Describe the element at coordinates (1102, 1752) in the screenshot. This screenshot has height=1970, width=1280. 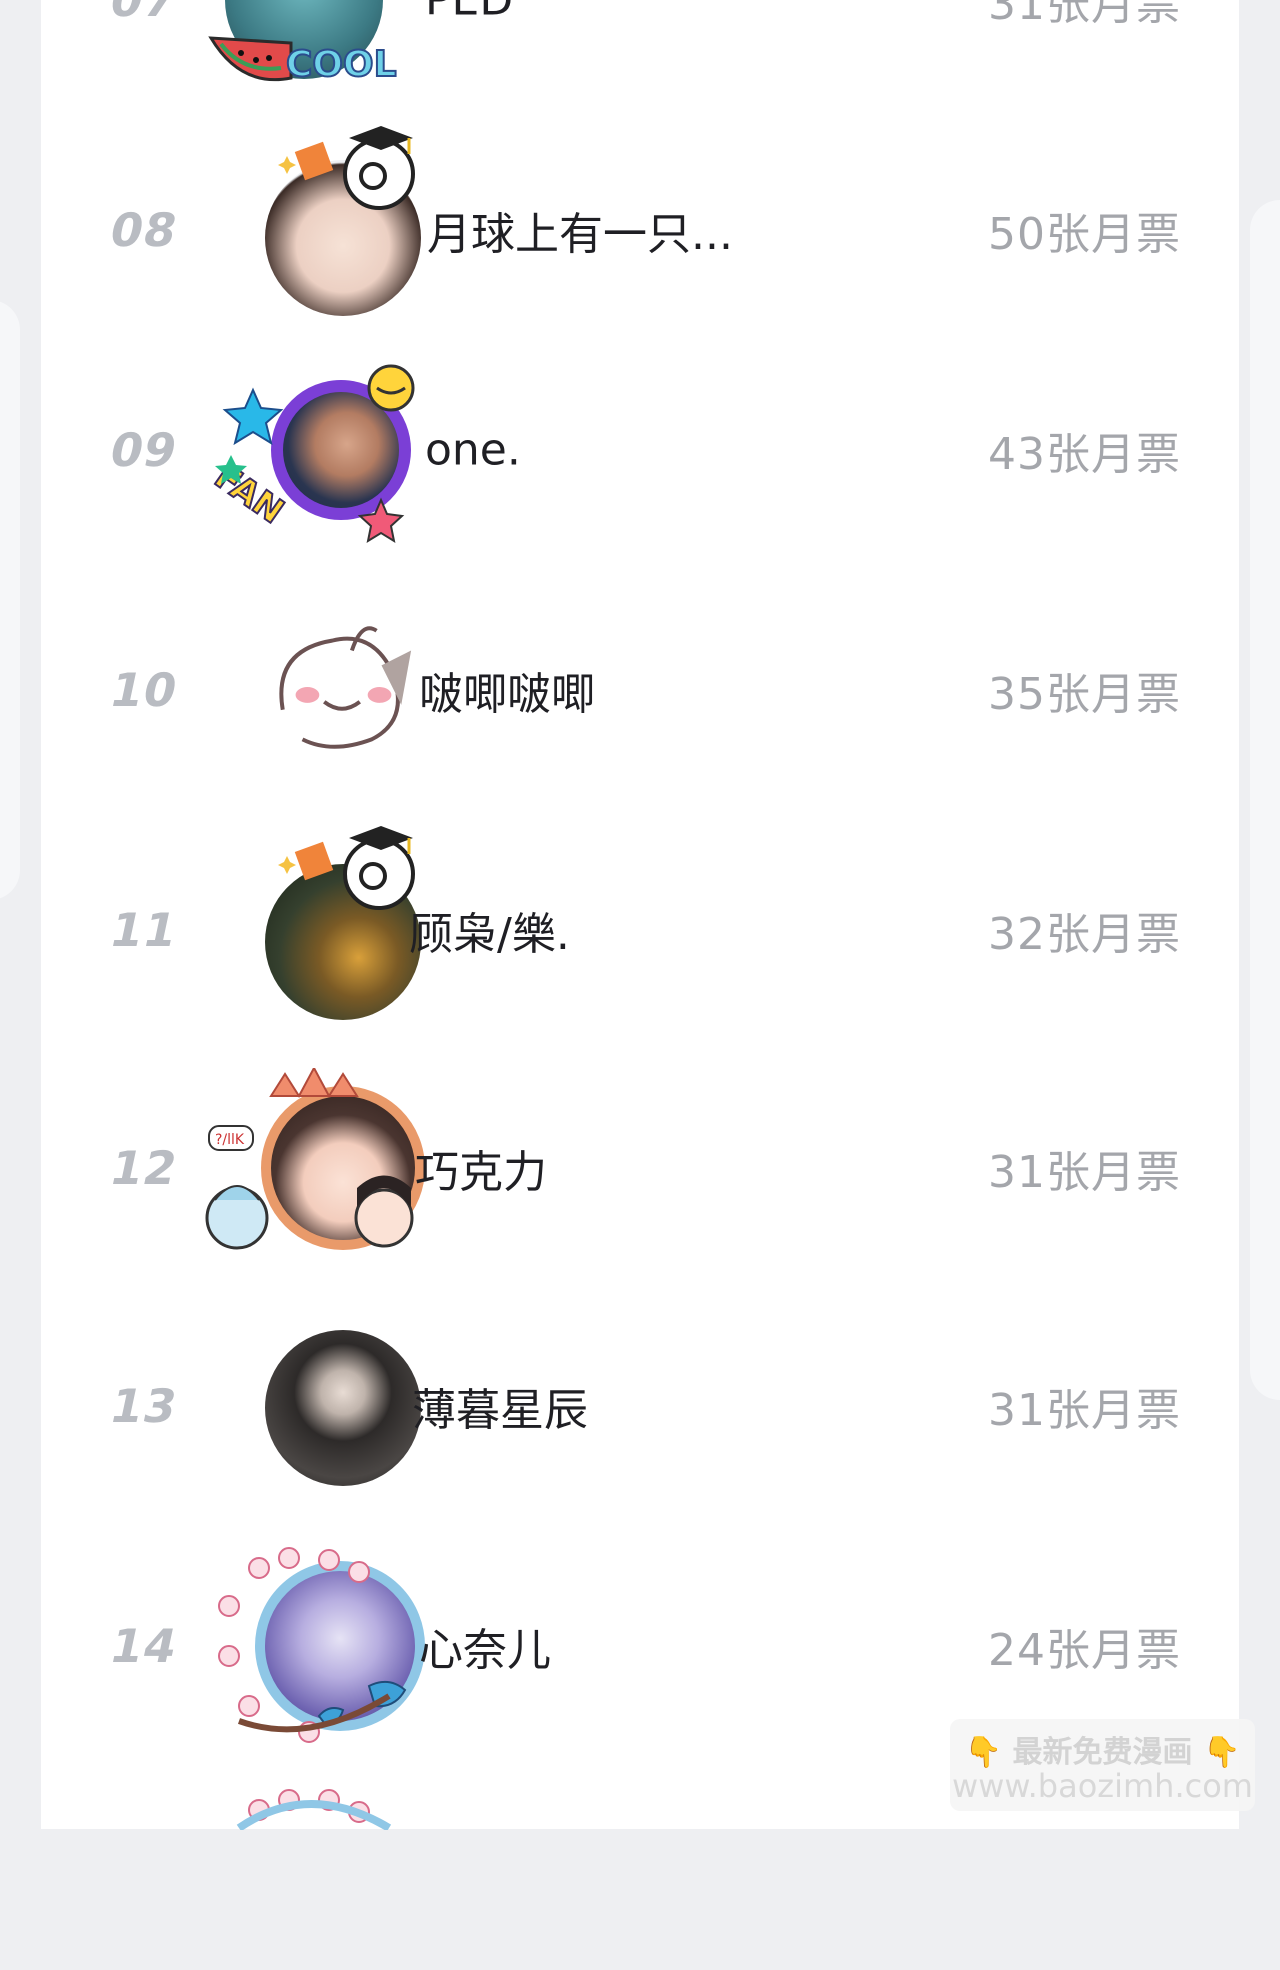
I see `watermark-title: 最新免费漫画` at that location.